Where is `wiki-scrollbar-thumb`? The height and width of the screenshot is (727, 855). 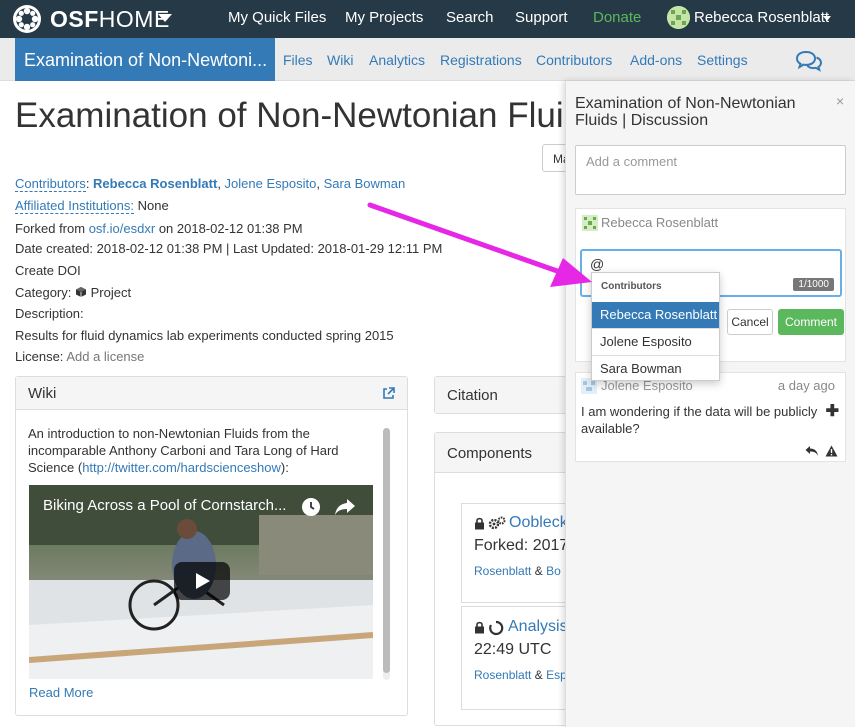 wiki-scrollbar-thumb is located at coordinates (386, 550).